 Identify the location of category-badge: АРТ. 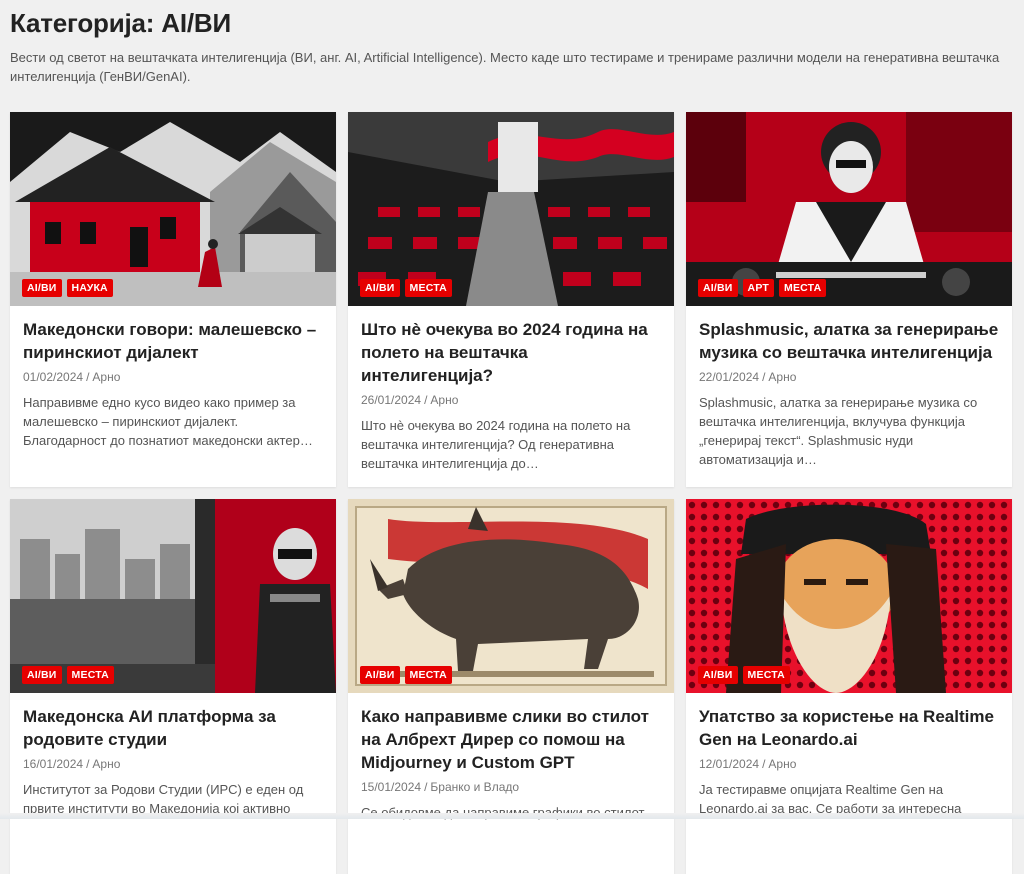
(758, 288).